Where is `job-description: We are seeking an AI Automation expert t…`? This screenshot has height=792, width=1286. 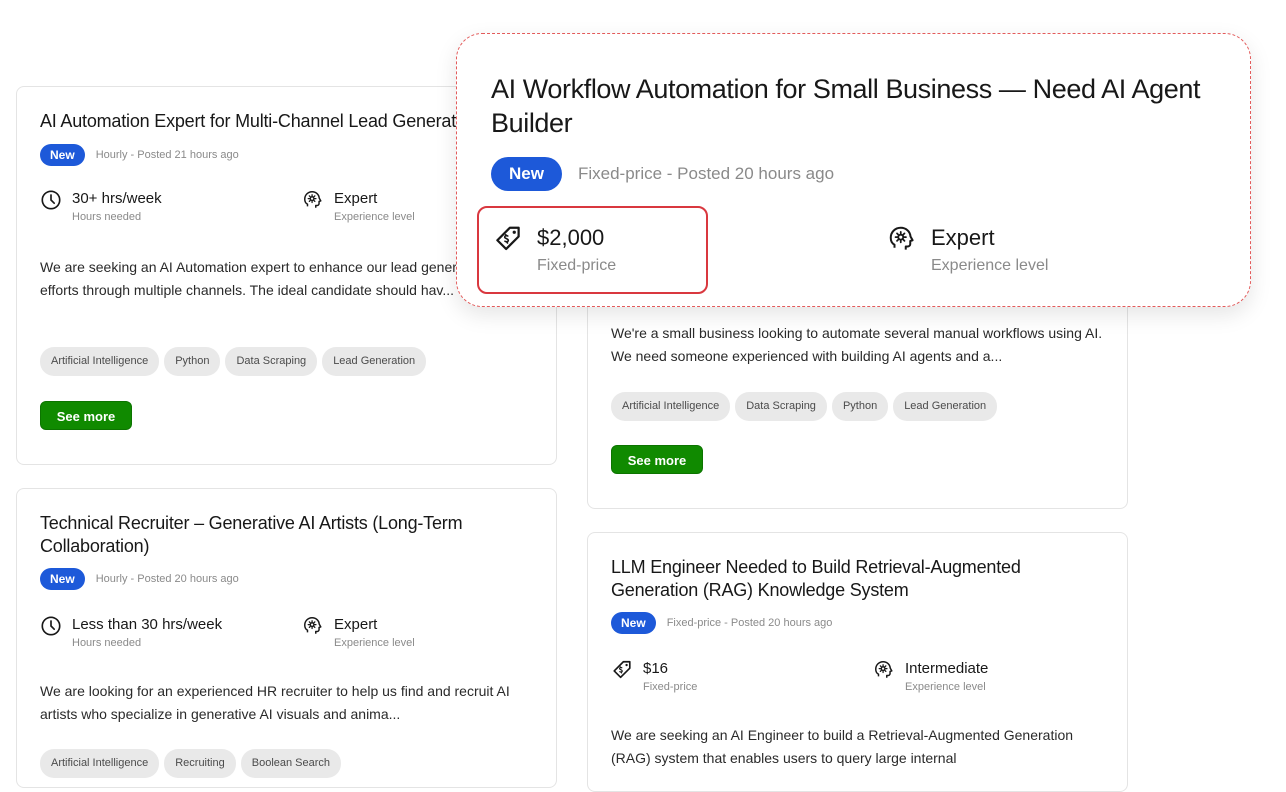 job-description: We are seeking an AI Automation expert t… is located at coordinates (264, 278).